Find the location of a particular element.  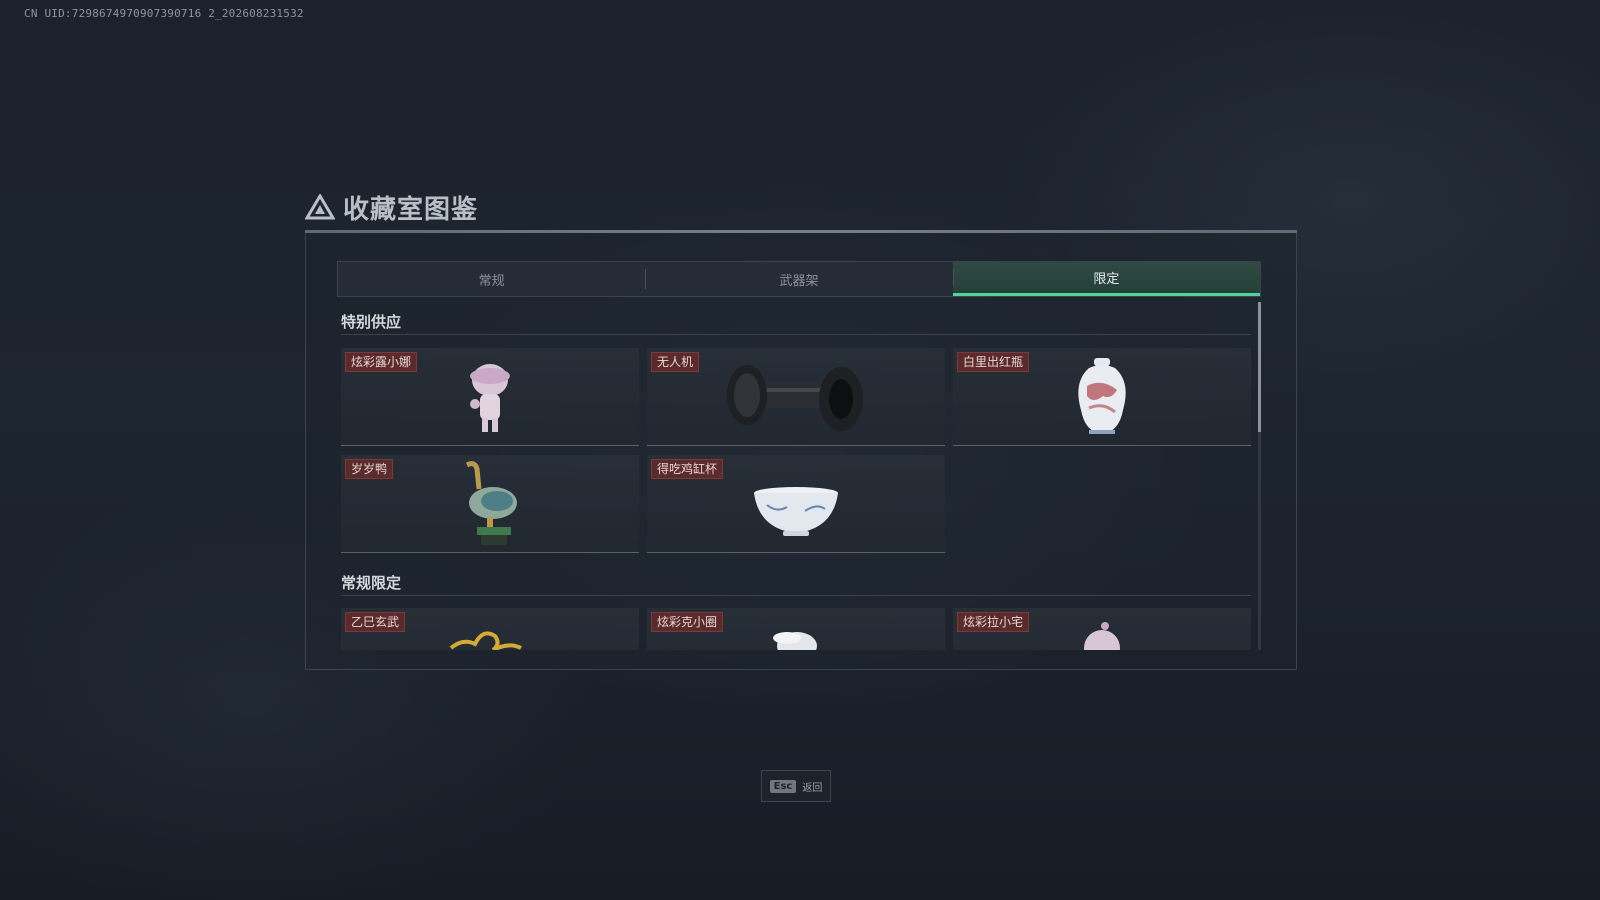

tab-weapon-rack: 武器架 is located at coordinates (798, 279).